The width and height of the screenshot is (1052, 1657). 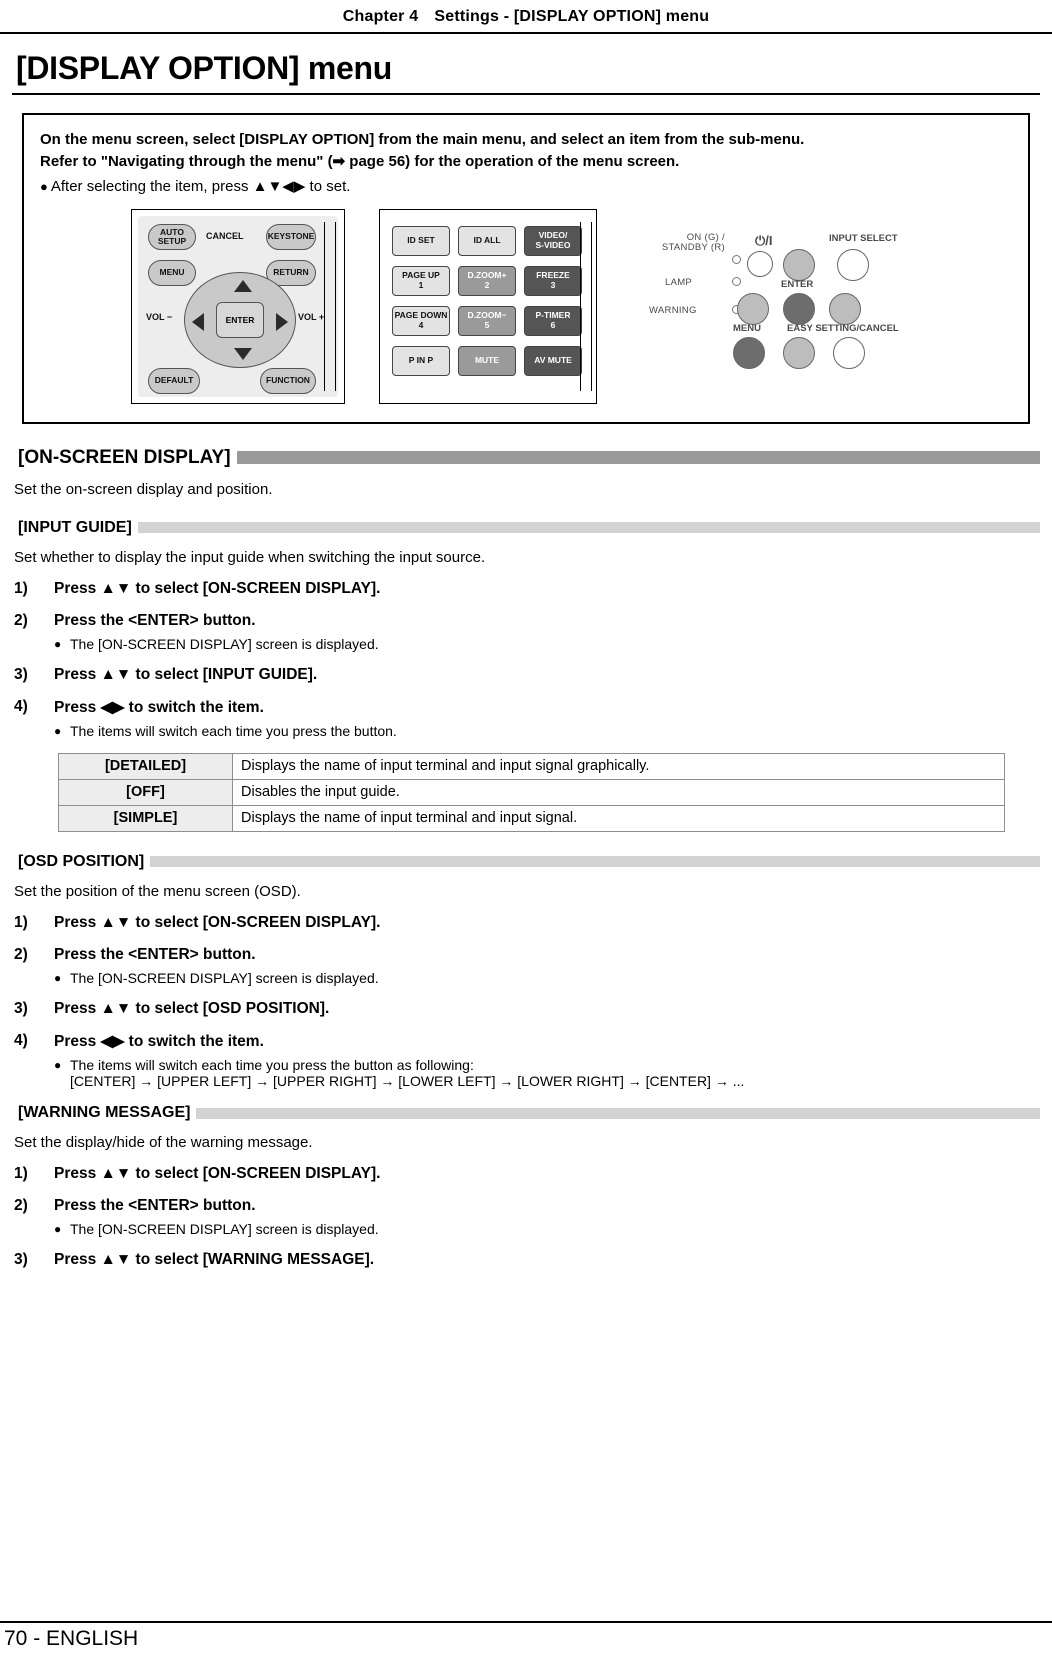 I want to click on header-subject: Settings - [DISPLAY OPTION] menu, so click(x=572, y=16).